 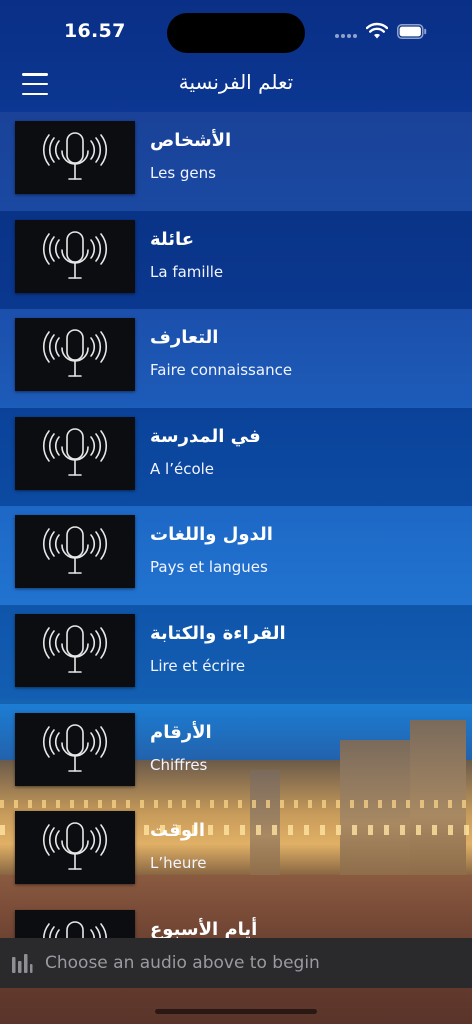 What do you see at coordinates (183, 173) in the screenshot?
I see `lesson-title-french: Les gens` at bounding box center [183, 173].